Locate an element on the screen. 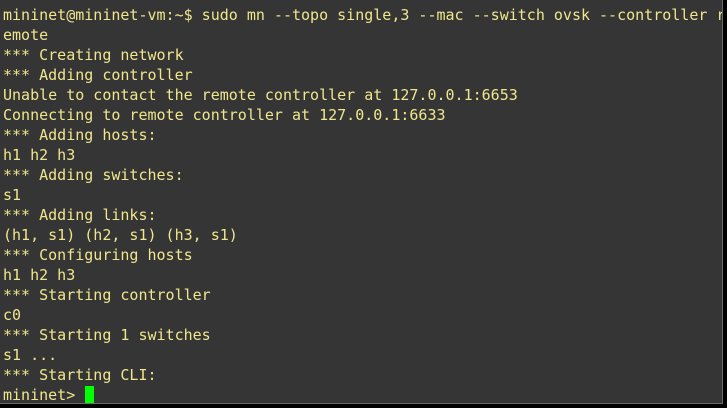 This screenshot has height=408, width=727. output-line: *** Starting CLI: is located at coordinates (80, 375).